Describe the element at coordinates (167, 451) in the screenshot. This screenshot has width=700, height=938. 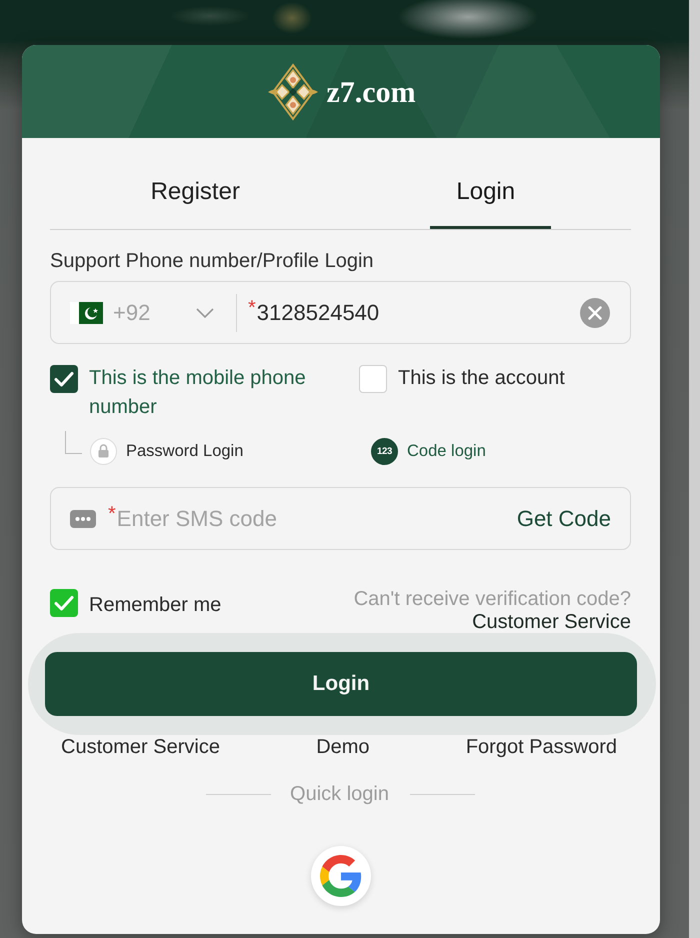
I see `login-method-option: Password Login` at that location.